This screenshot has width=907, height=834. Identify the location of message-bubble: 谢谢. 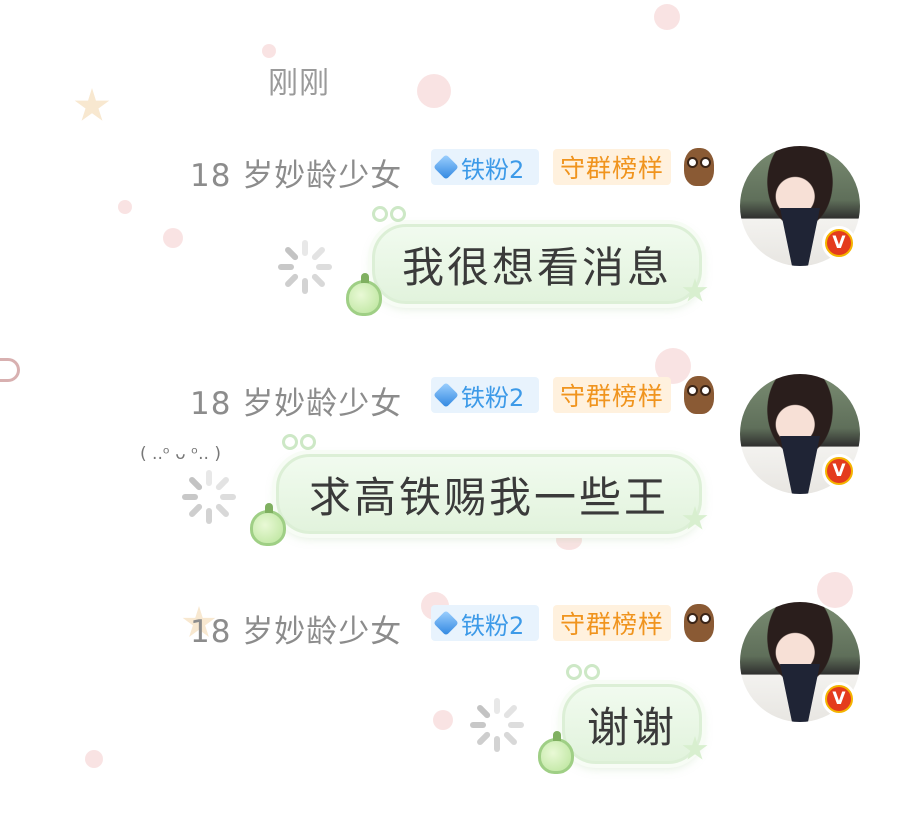
(632, 724).